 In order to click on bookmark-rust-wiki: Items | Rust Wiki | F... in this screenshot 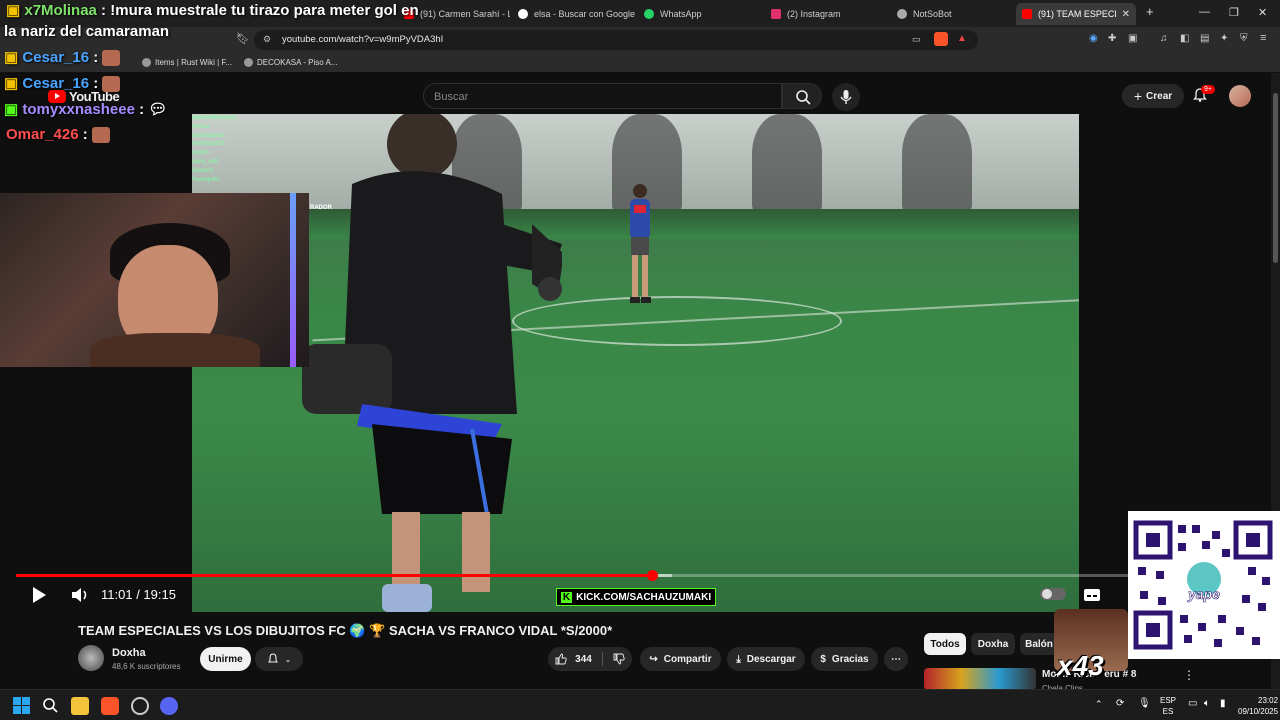, I will do `click(187, 62)`.